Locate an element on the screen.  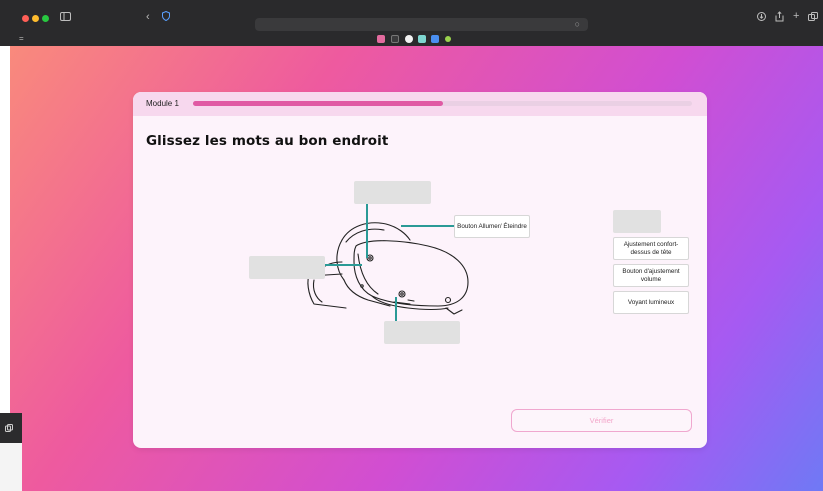
download-icon is located at coordinates (761, 18).